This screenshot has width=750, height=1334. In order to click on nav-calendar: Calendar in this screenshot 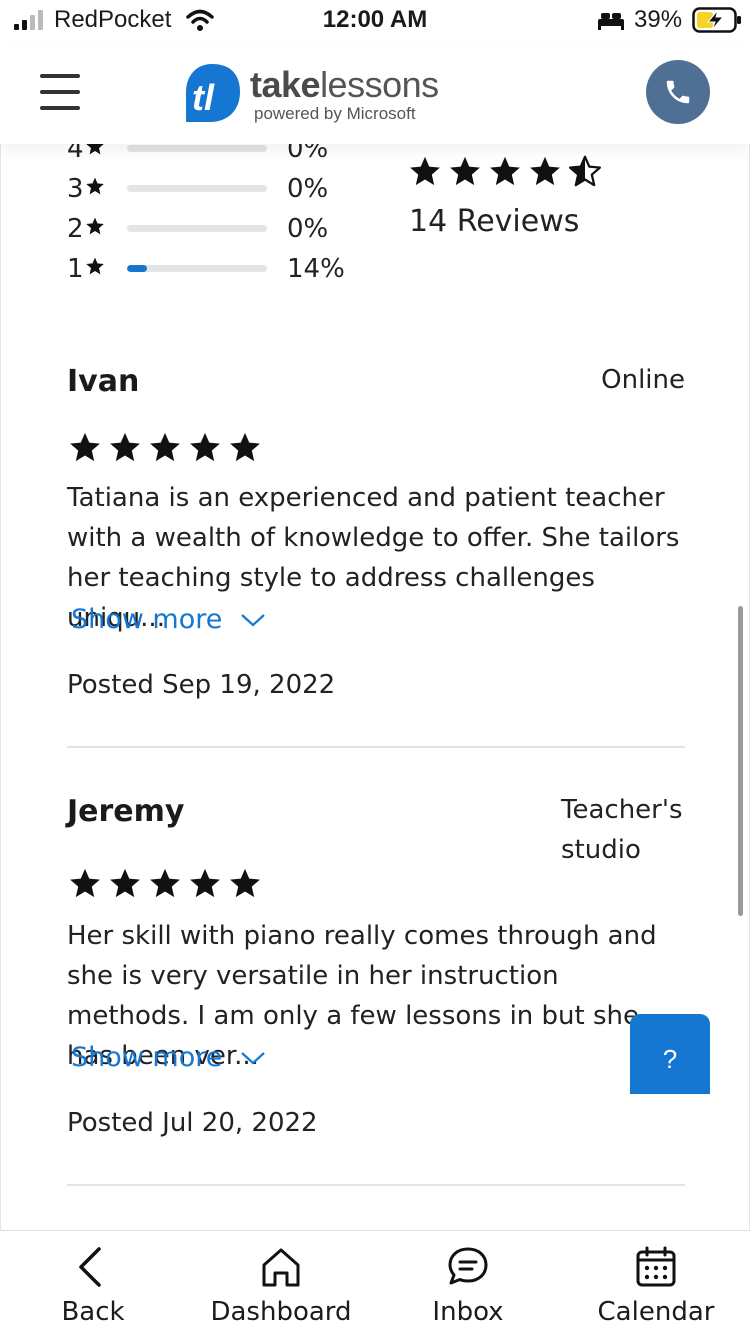, I will do `click(656, 1282)`.